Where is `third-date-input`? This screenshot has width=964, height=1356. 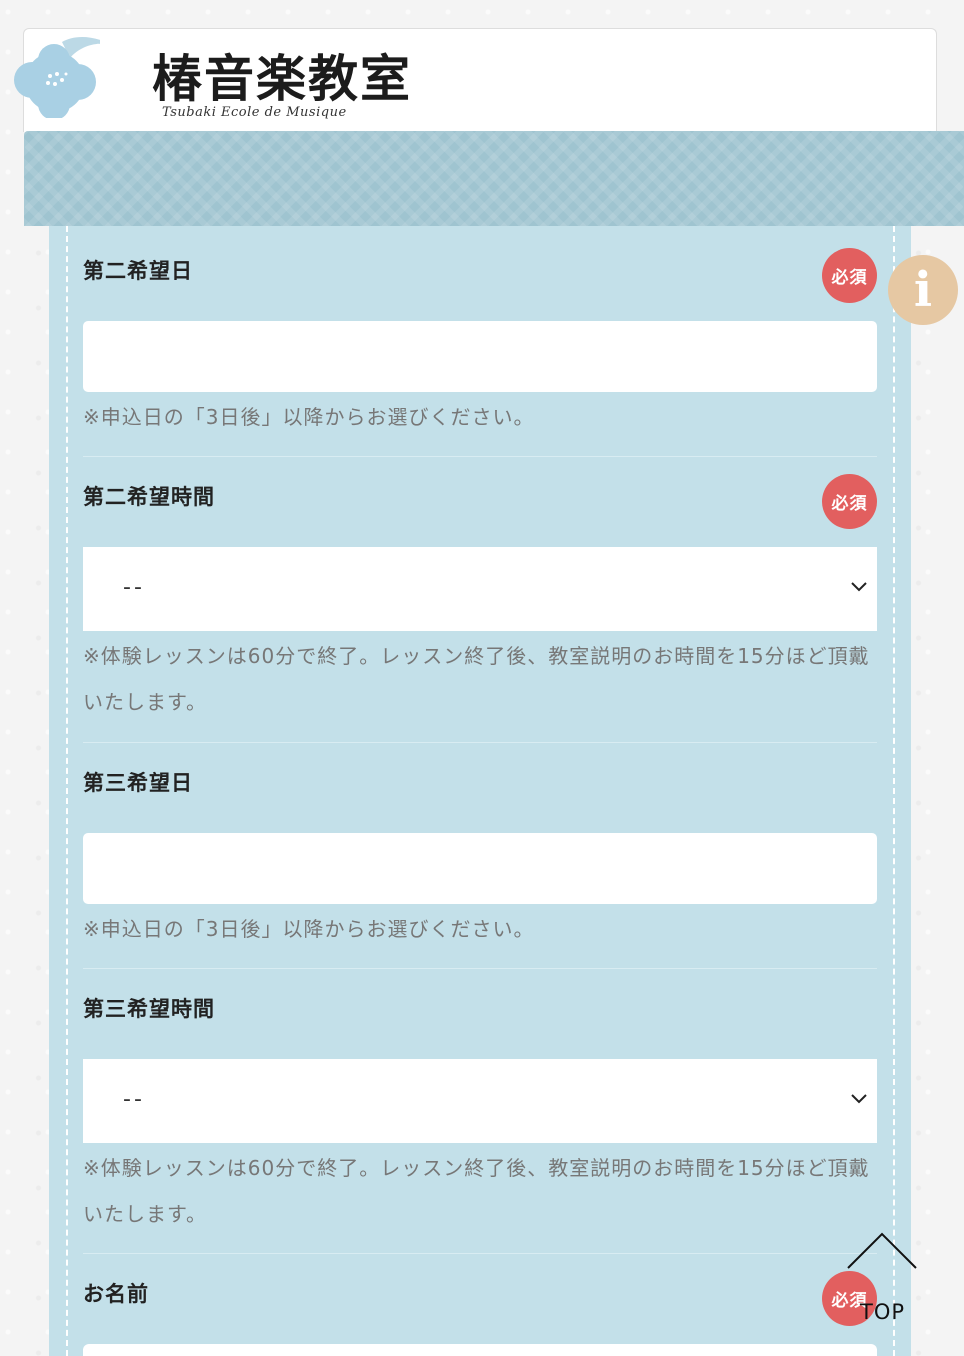
third-date-input is located at coordinates (480, 868).